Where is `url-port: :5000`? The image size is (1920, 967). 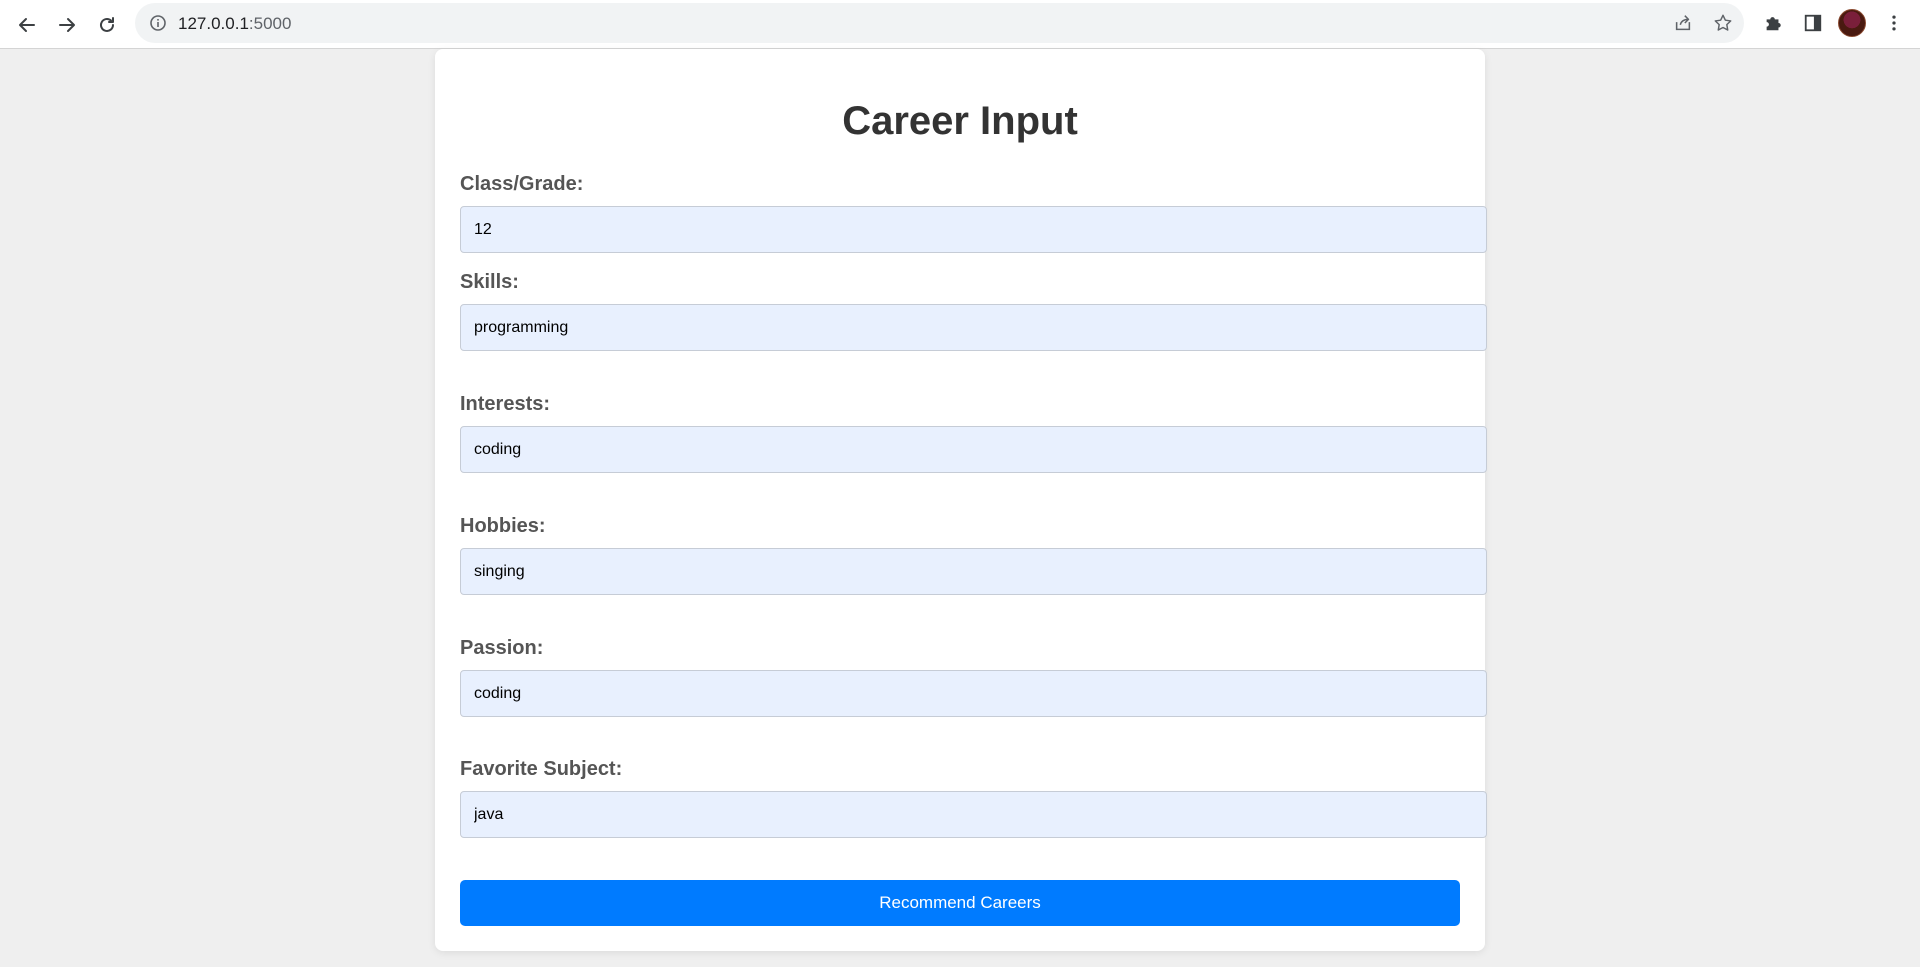
url-port: :5000 is located at coordinates (270, 23).